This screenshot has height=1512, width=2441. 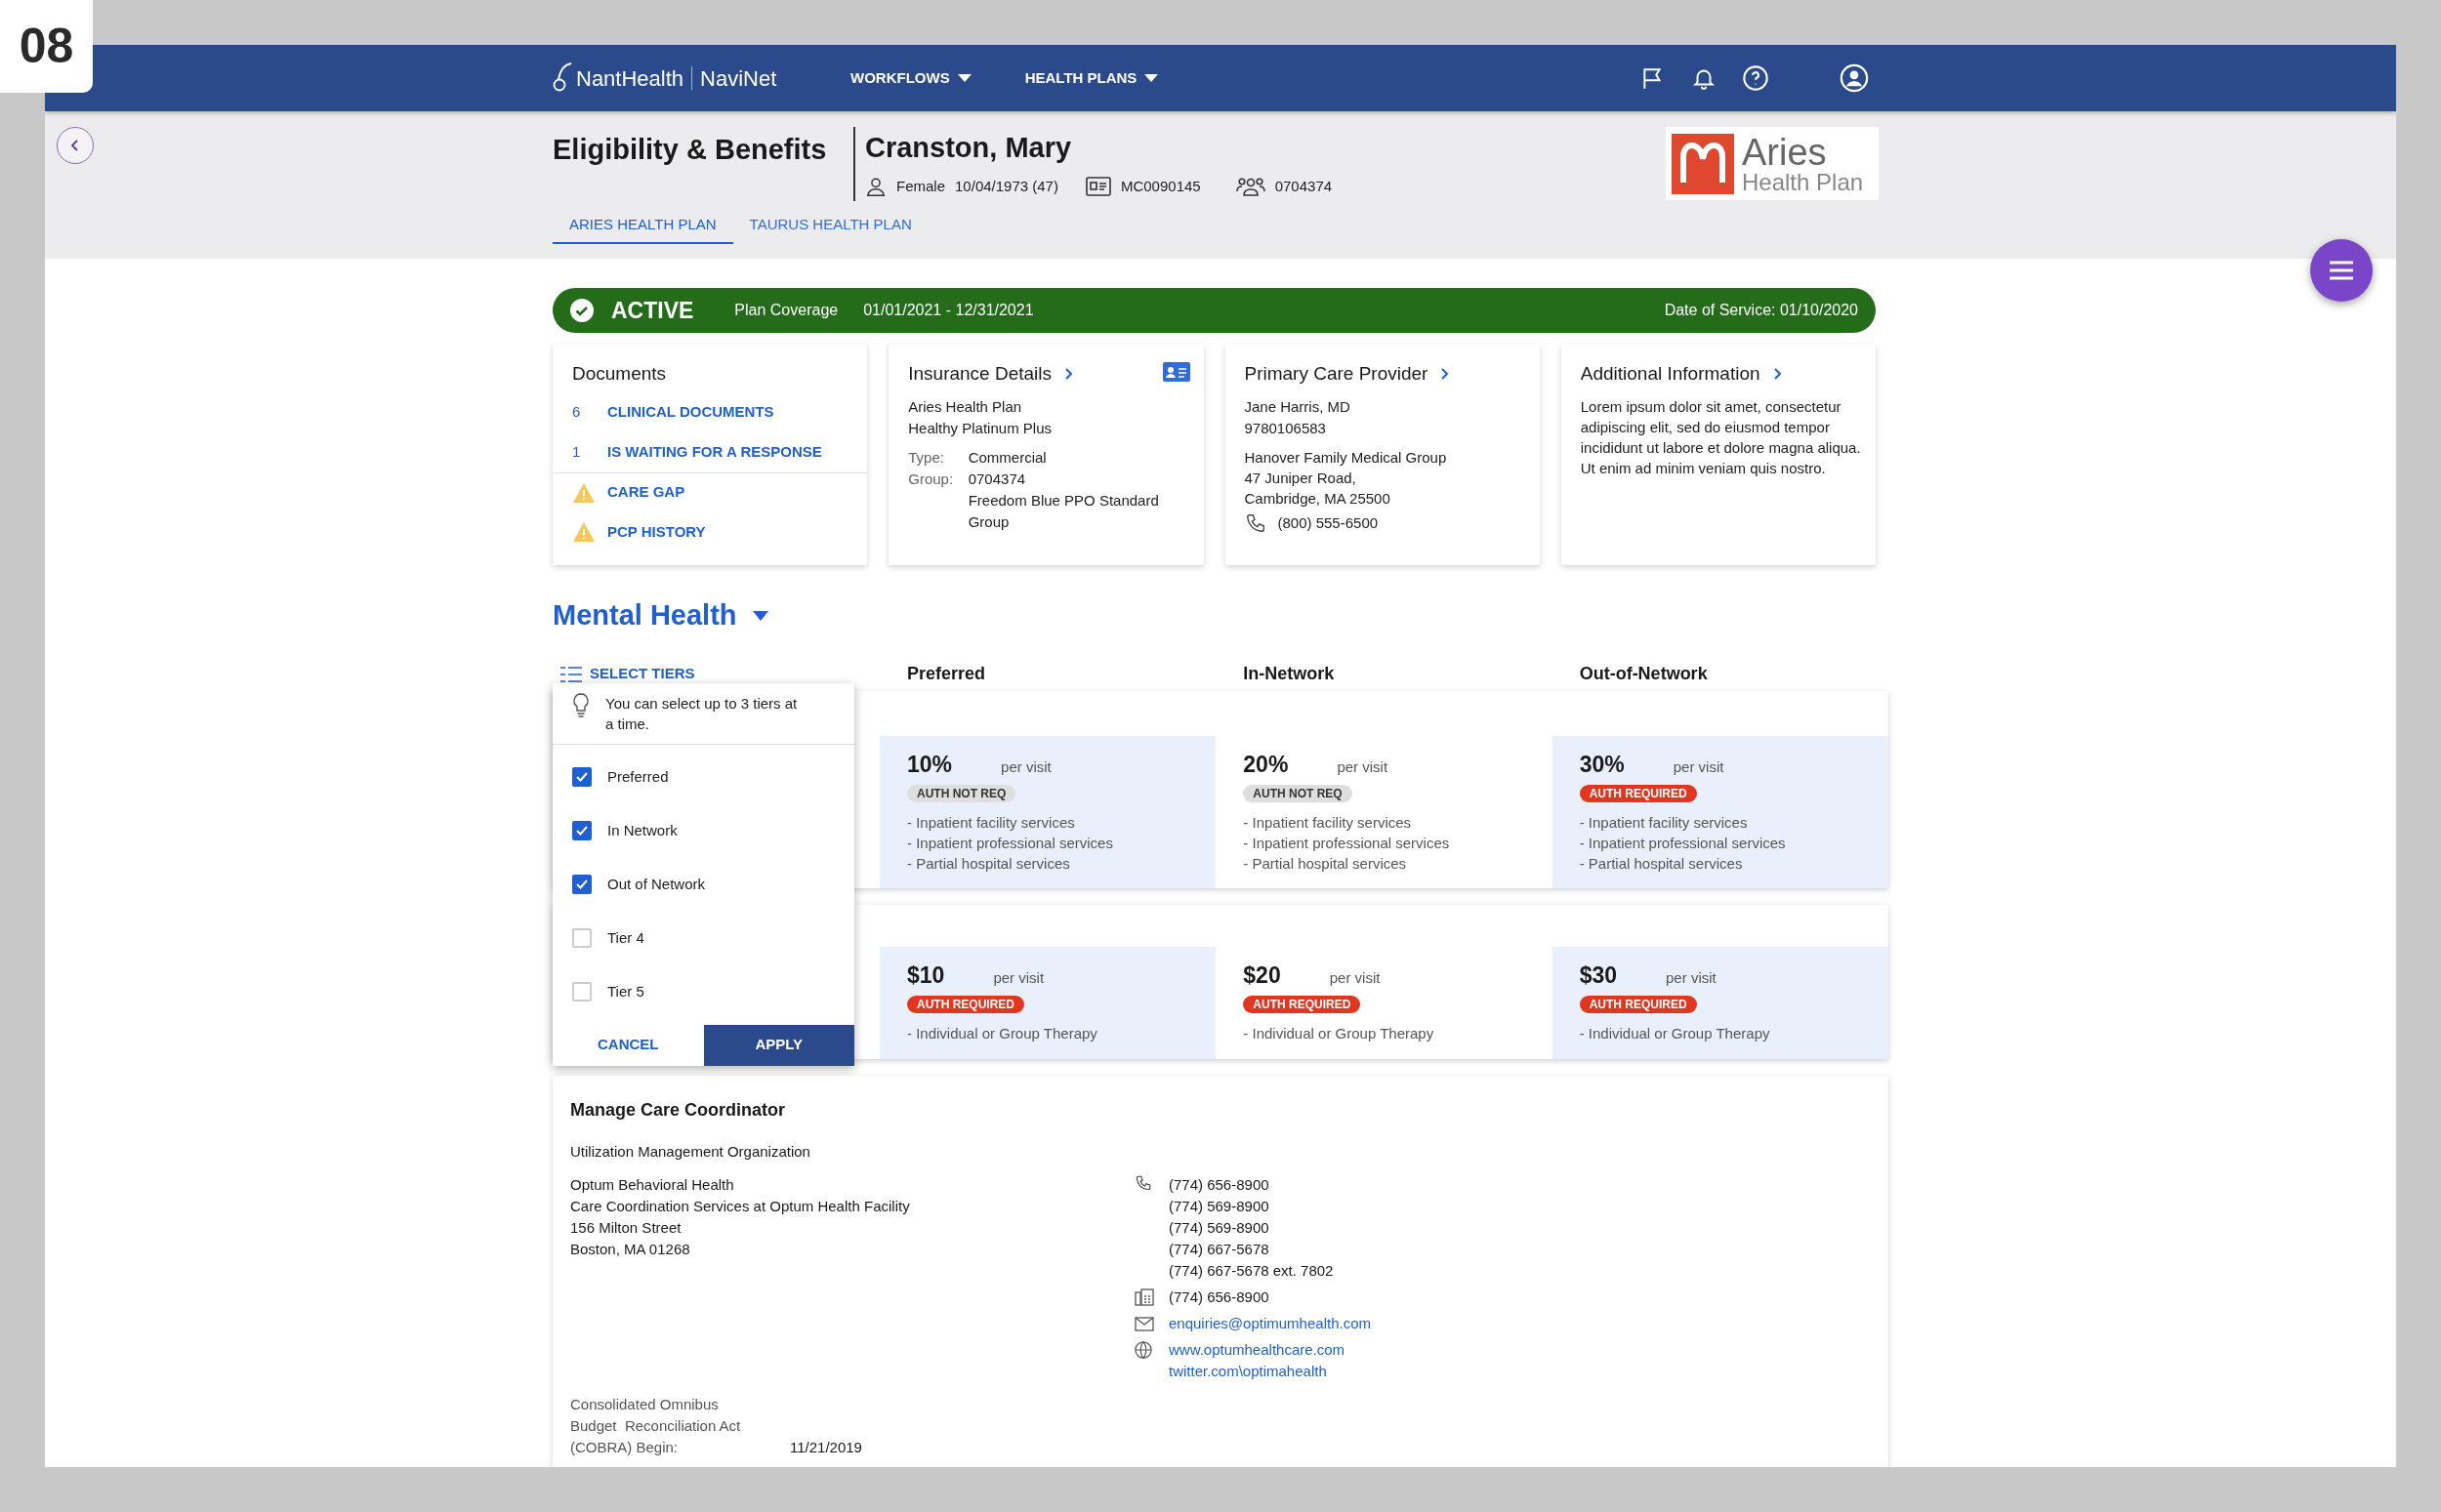 What do you see at coordinates (921, 186) in the screenshot?
I see `patient-gender: Female` at bounding box center [921, 186].